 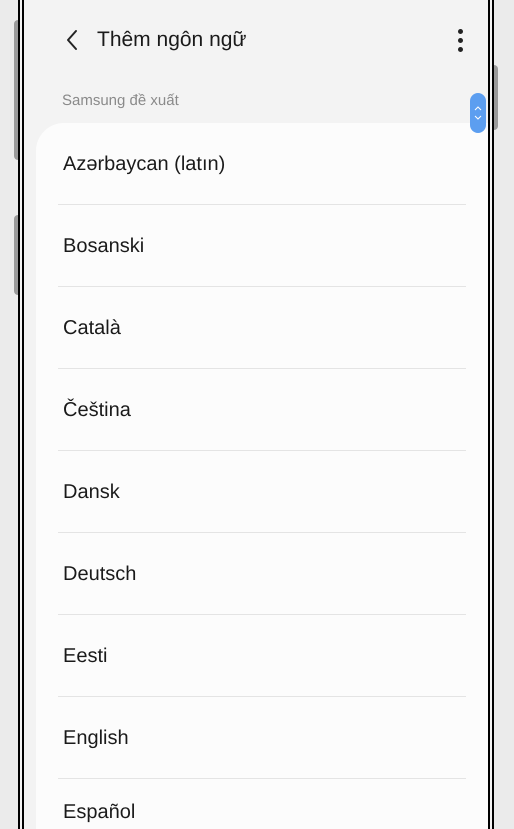 I want to click on language-item: Bosanski, so click(x=101, y=245).